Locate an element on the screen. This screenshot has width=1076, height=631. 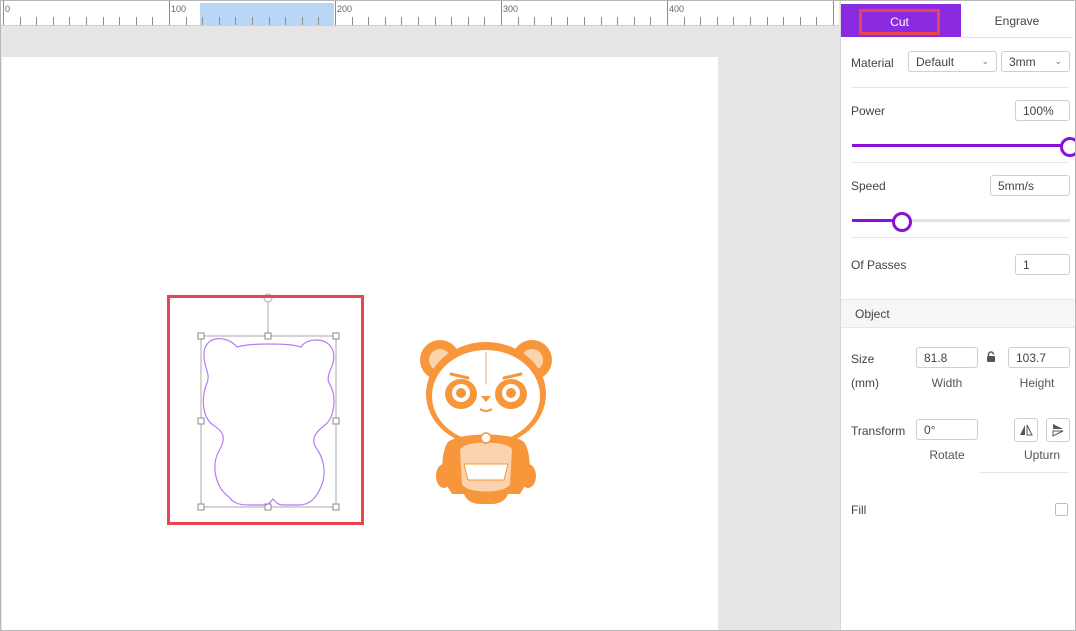
flip-vertical-icon is located at coordinates (1058, 430).